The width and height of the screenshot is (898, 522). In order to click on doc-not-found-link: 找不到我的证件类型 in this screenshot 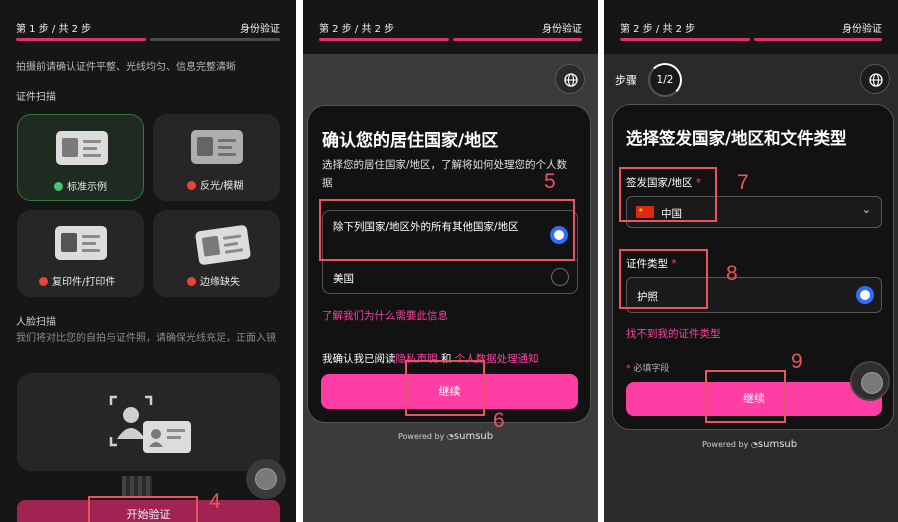, I will do `click(673, 333)`.